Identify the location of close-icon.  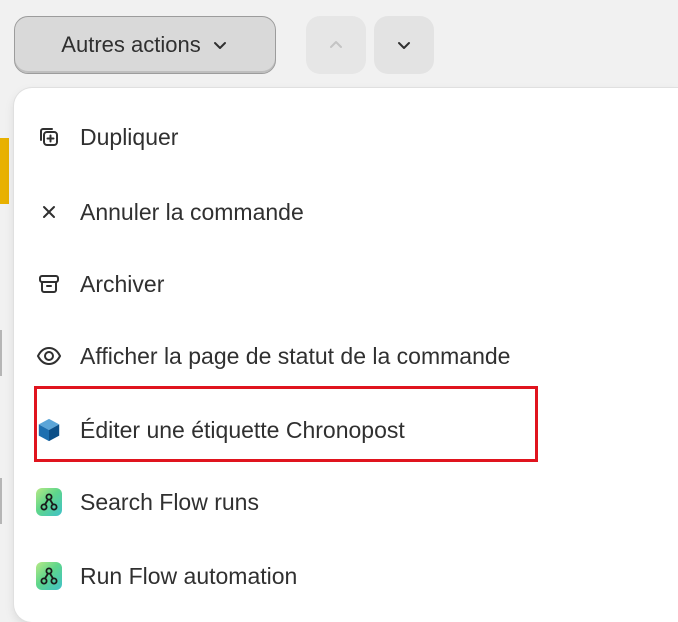
(49, 212).